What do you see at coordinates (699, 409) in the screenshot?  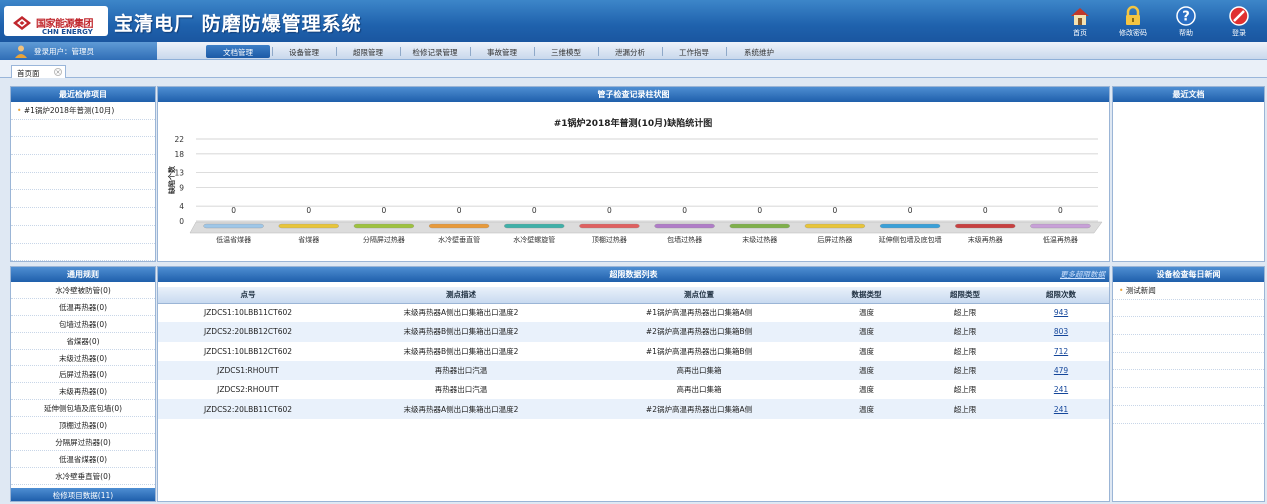 I see `cell-point-location: #2锅炉高温再热器出口集箱A侧` at bounding box center [699, 409].